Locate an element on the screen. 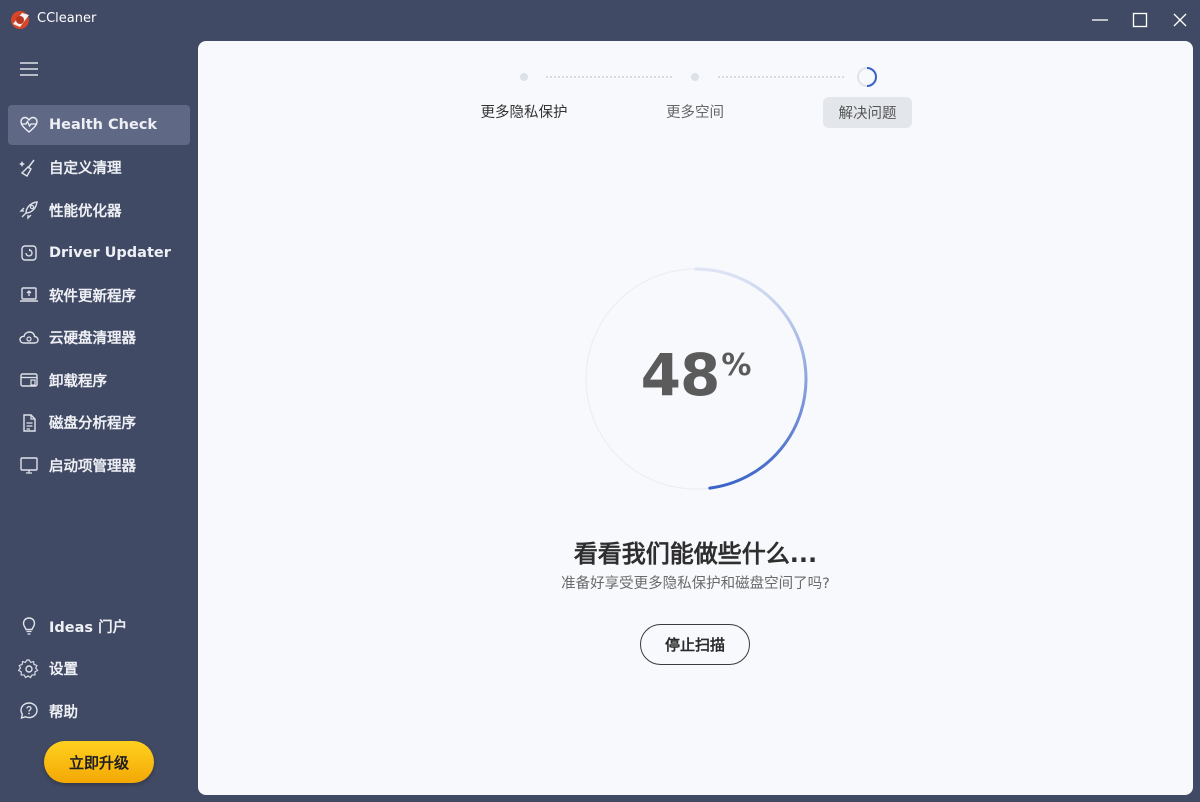 The width and height of the screenshot is (1200, 802). maximize-button is located at coordinates (1140, 20).